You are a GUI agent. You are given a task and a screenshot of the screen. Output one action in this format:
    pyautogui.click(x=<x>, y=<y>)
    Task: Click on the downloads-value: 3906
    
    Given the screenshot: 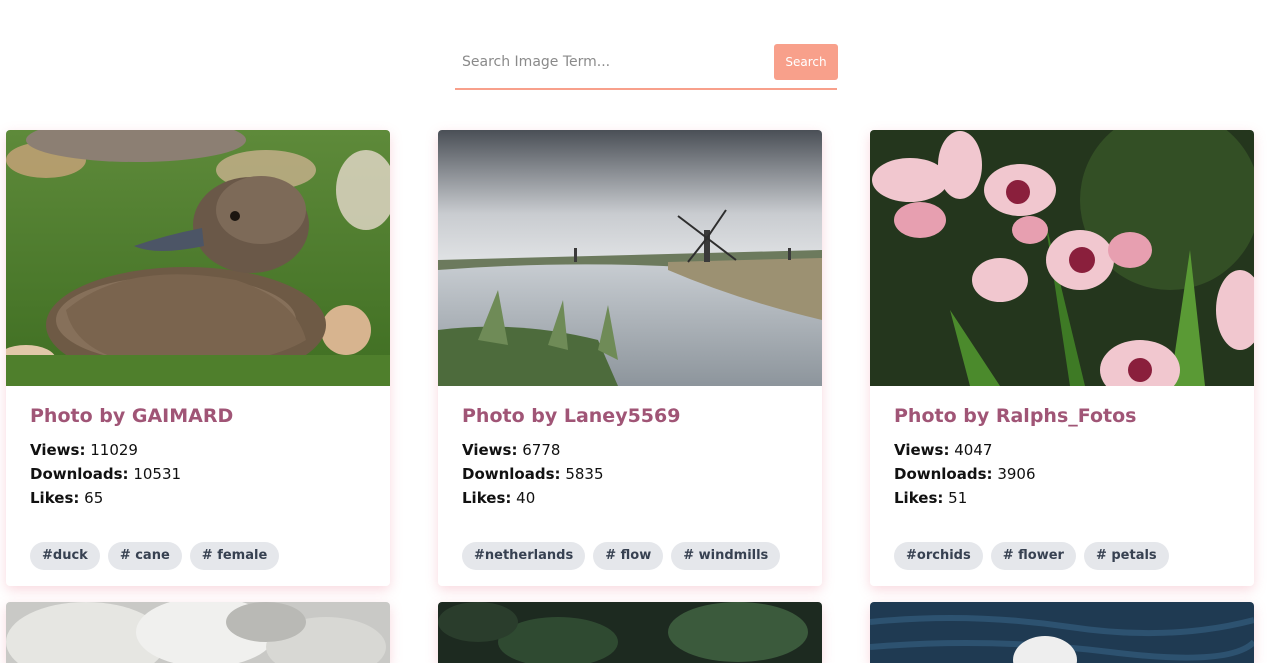 What is the action you would take?
    pyautogui.click(x=1016, y=474)
    